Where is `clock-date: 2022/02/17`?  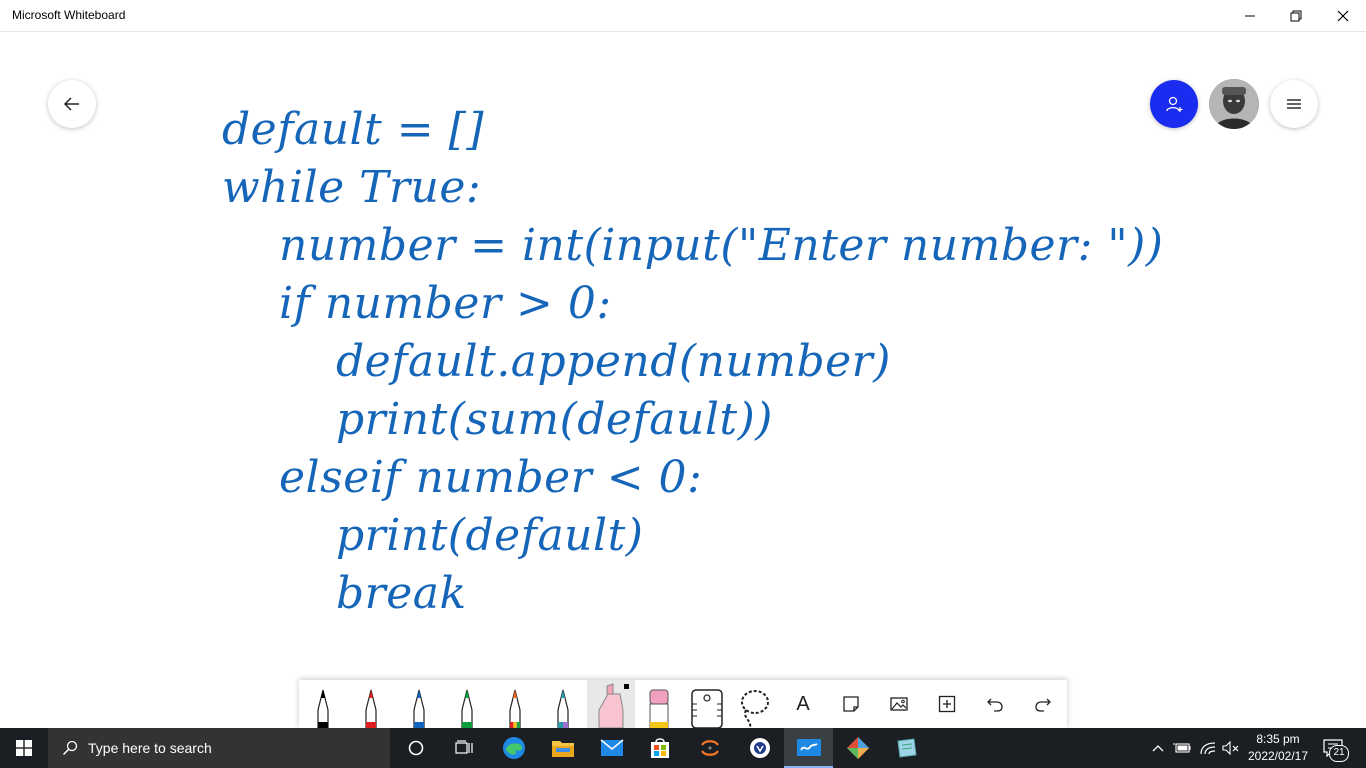 clock-date: 2022/02/17 is located at coordinates (1278, 756).